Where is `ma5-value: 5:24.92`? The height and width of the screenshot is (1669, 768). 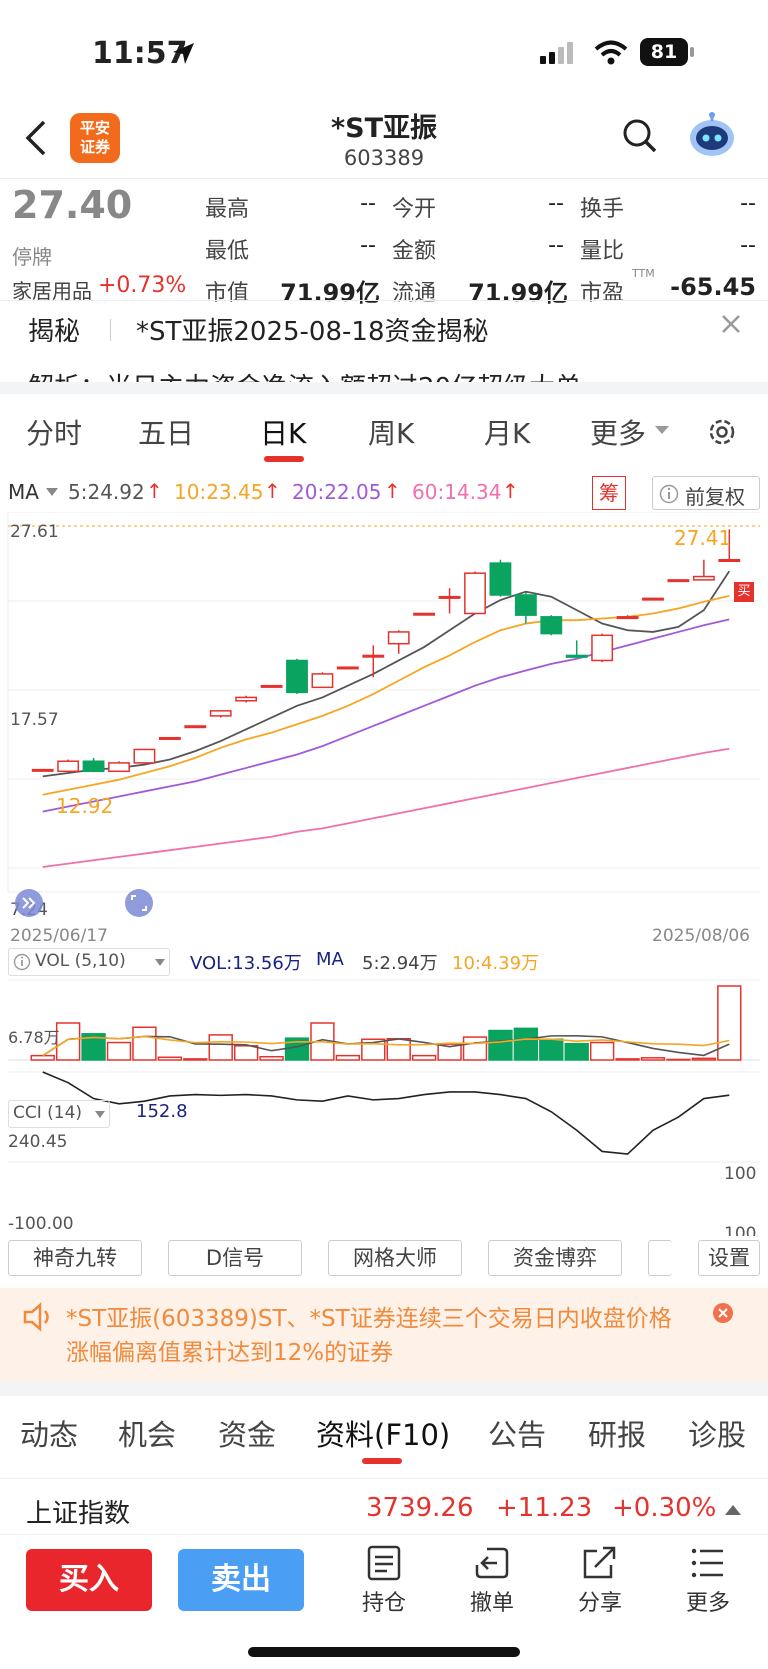 ma5-value: 5:24.92 is located at coordinates (106, 492).